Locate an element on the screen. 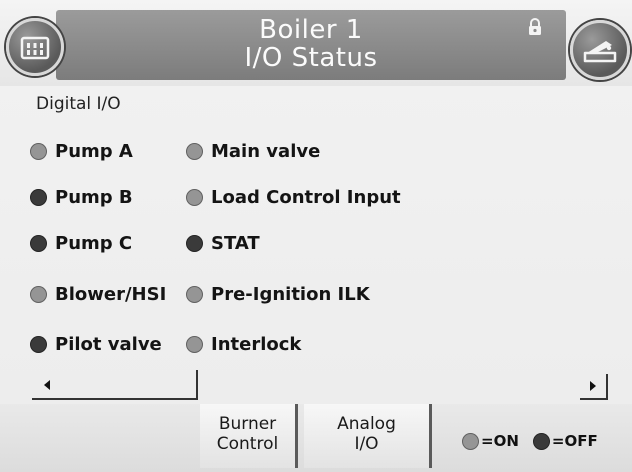 This screenshot has height=472, width=632. io-item-stat: STAT is located at coordinates (223, 243).